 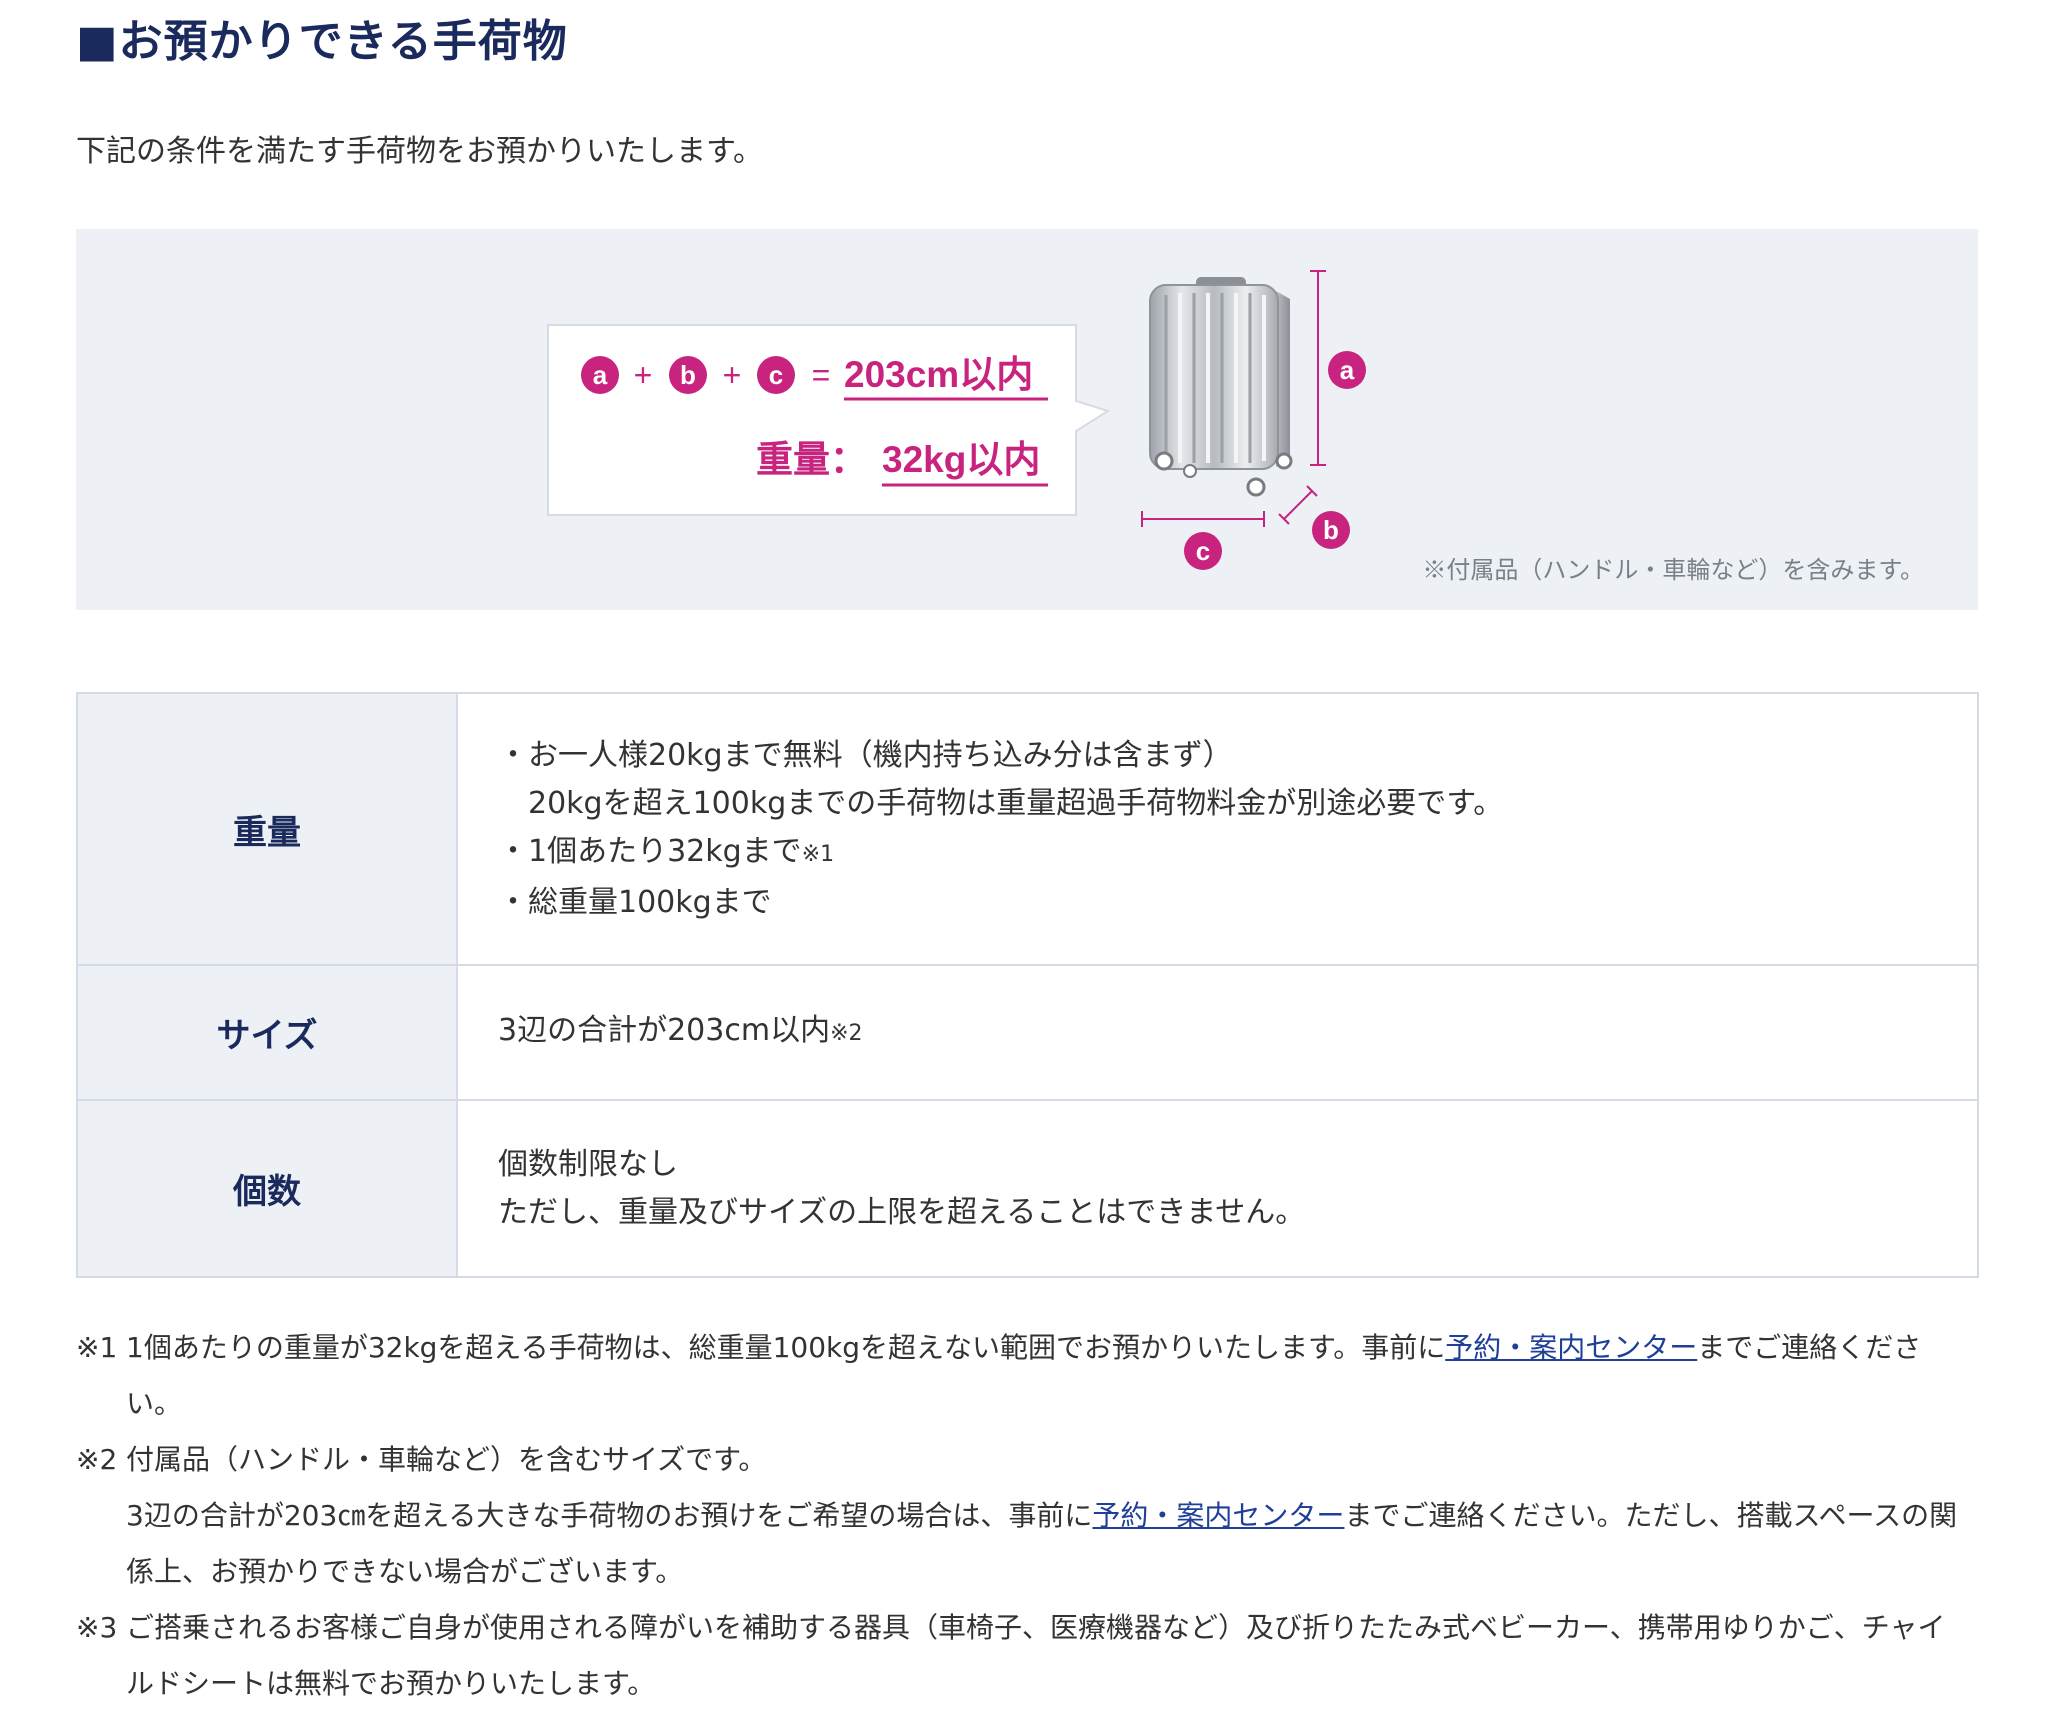 What do you see at coordinates (1331, 530) in the screenshot?
I see `dimension-b-label: b` at bounding box center [1331, 530].